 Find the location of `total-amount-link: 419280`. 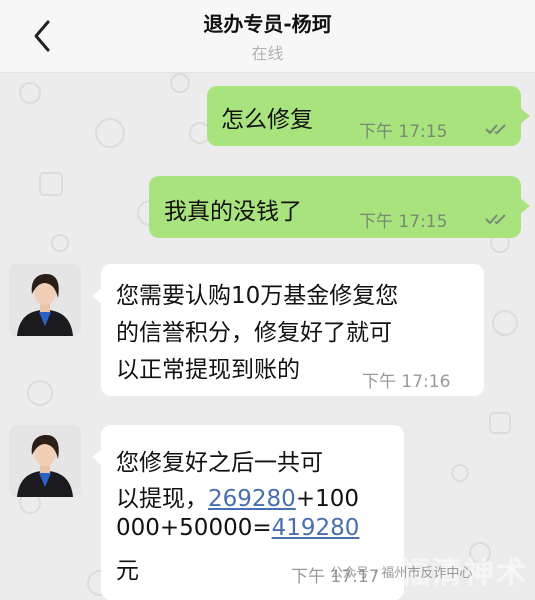

total-amount-link: 419280 is located at coordinates (316, 528).